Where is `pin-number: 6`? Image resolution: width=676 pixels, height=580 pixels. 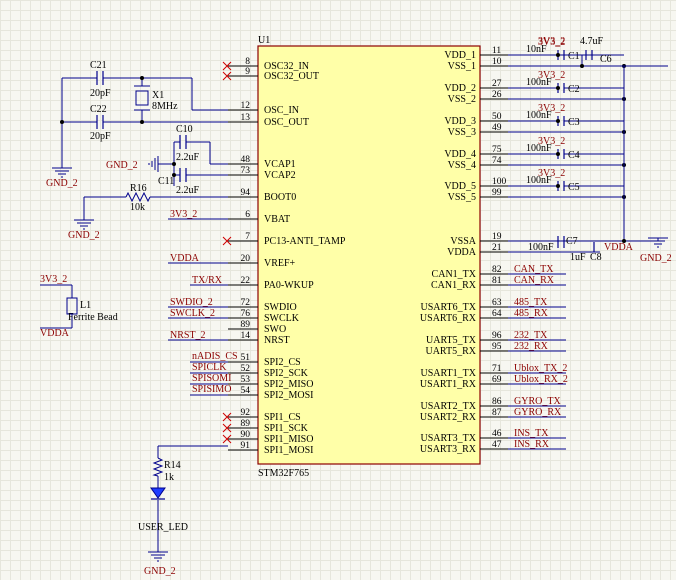 pin-number: 6 is located at coordinates (247, 215).